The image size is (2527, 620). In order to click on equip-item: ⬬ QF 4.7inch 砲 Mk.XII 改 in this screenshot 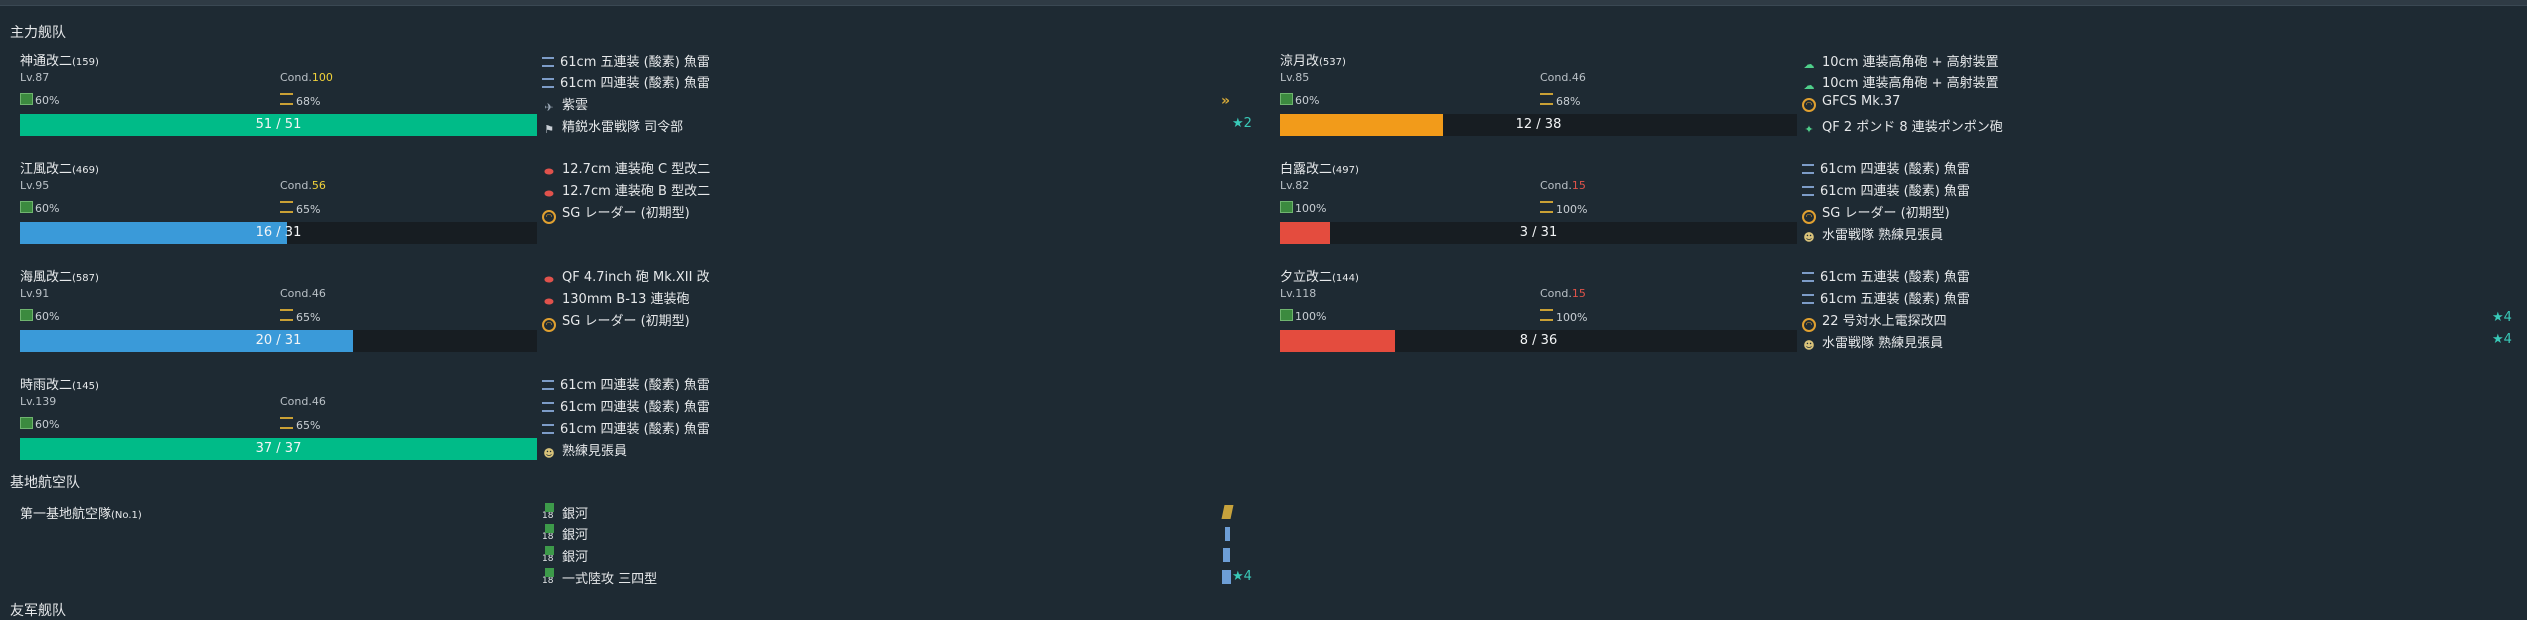, I will do `click(625, 276)`.